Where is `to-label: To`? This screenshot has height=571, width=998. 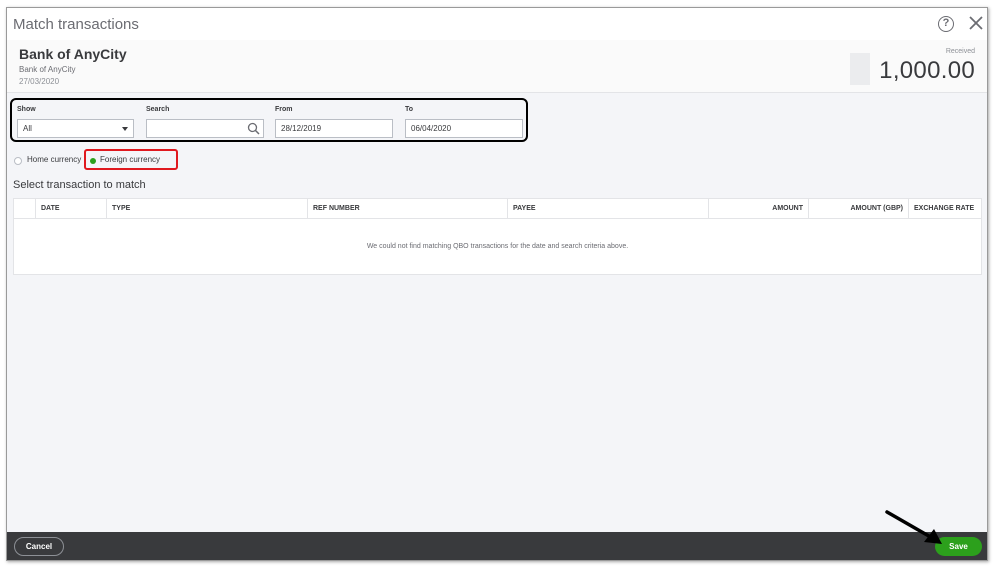
to-label: To is located at coordinates (409, 109).